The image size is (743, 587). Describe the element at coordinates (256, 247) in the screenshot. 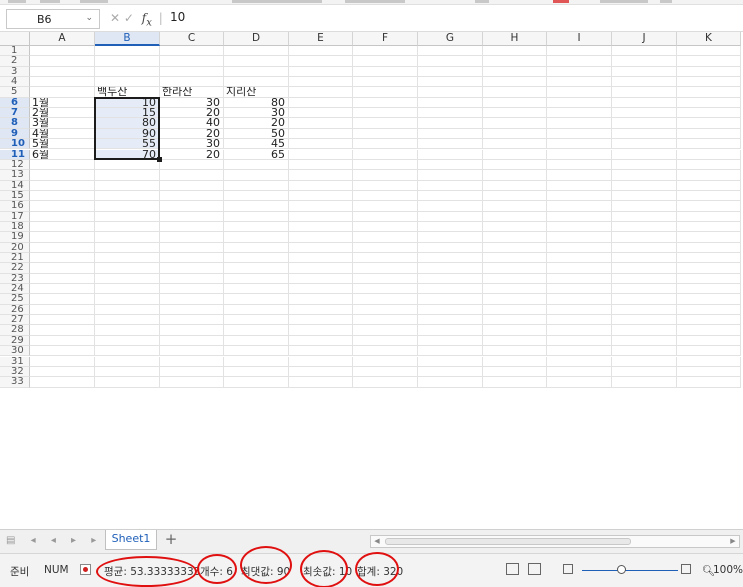

I see `cell-d20` at that location.